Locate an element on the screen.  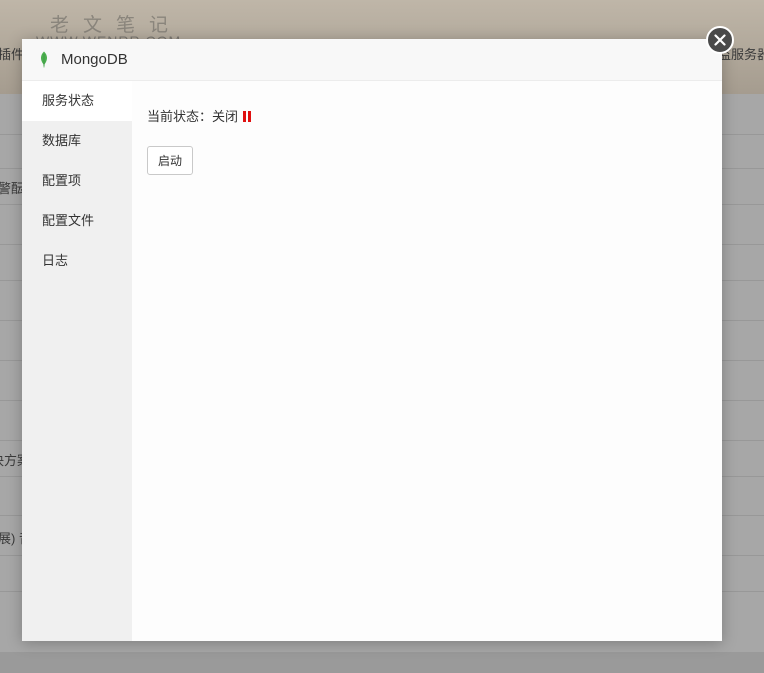
sidebar-item-label: 服务状态 is located at coordinates (68, 100).